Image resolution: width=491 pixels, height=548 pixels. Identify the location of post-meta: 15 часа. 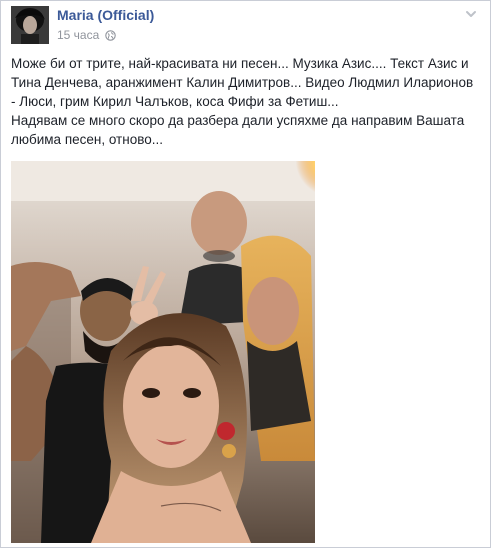
(87, 35).